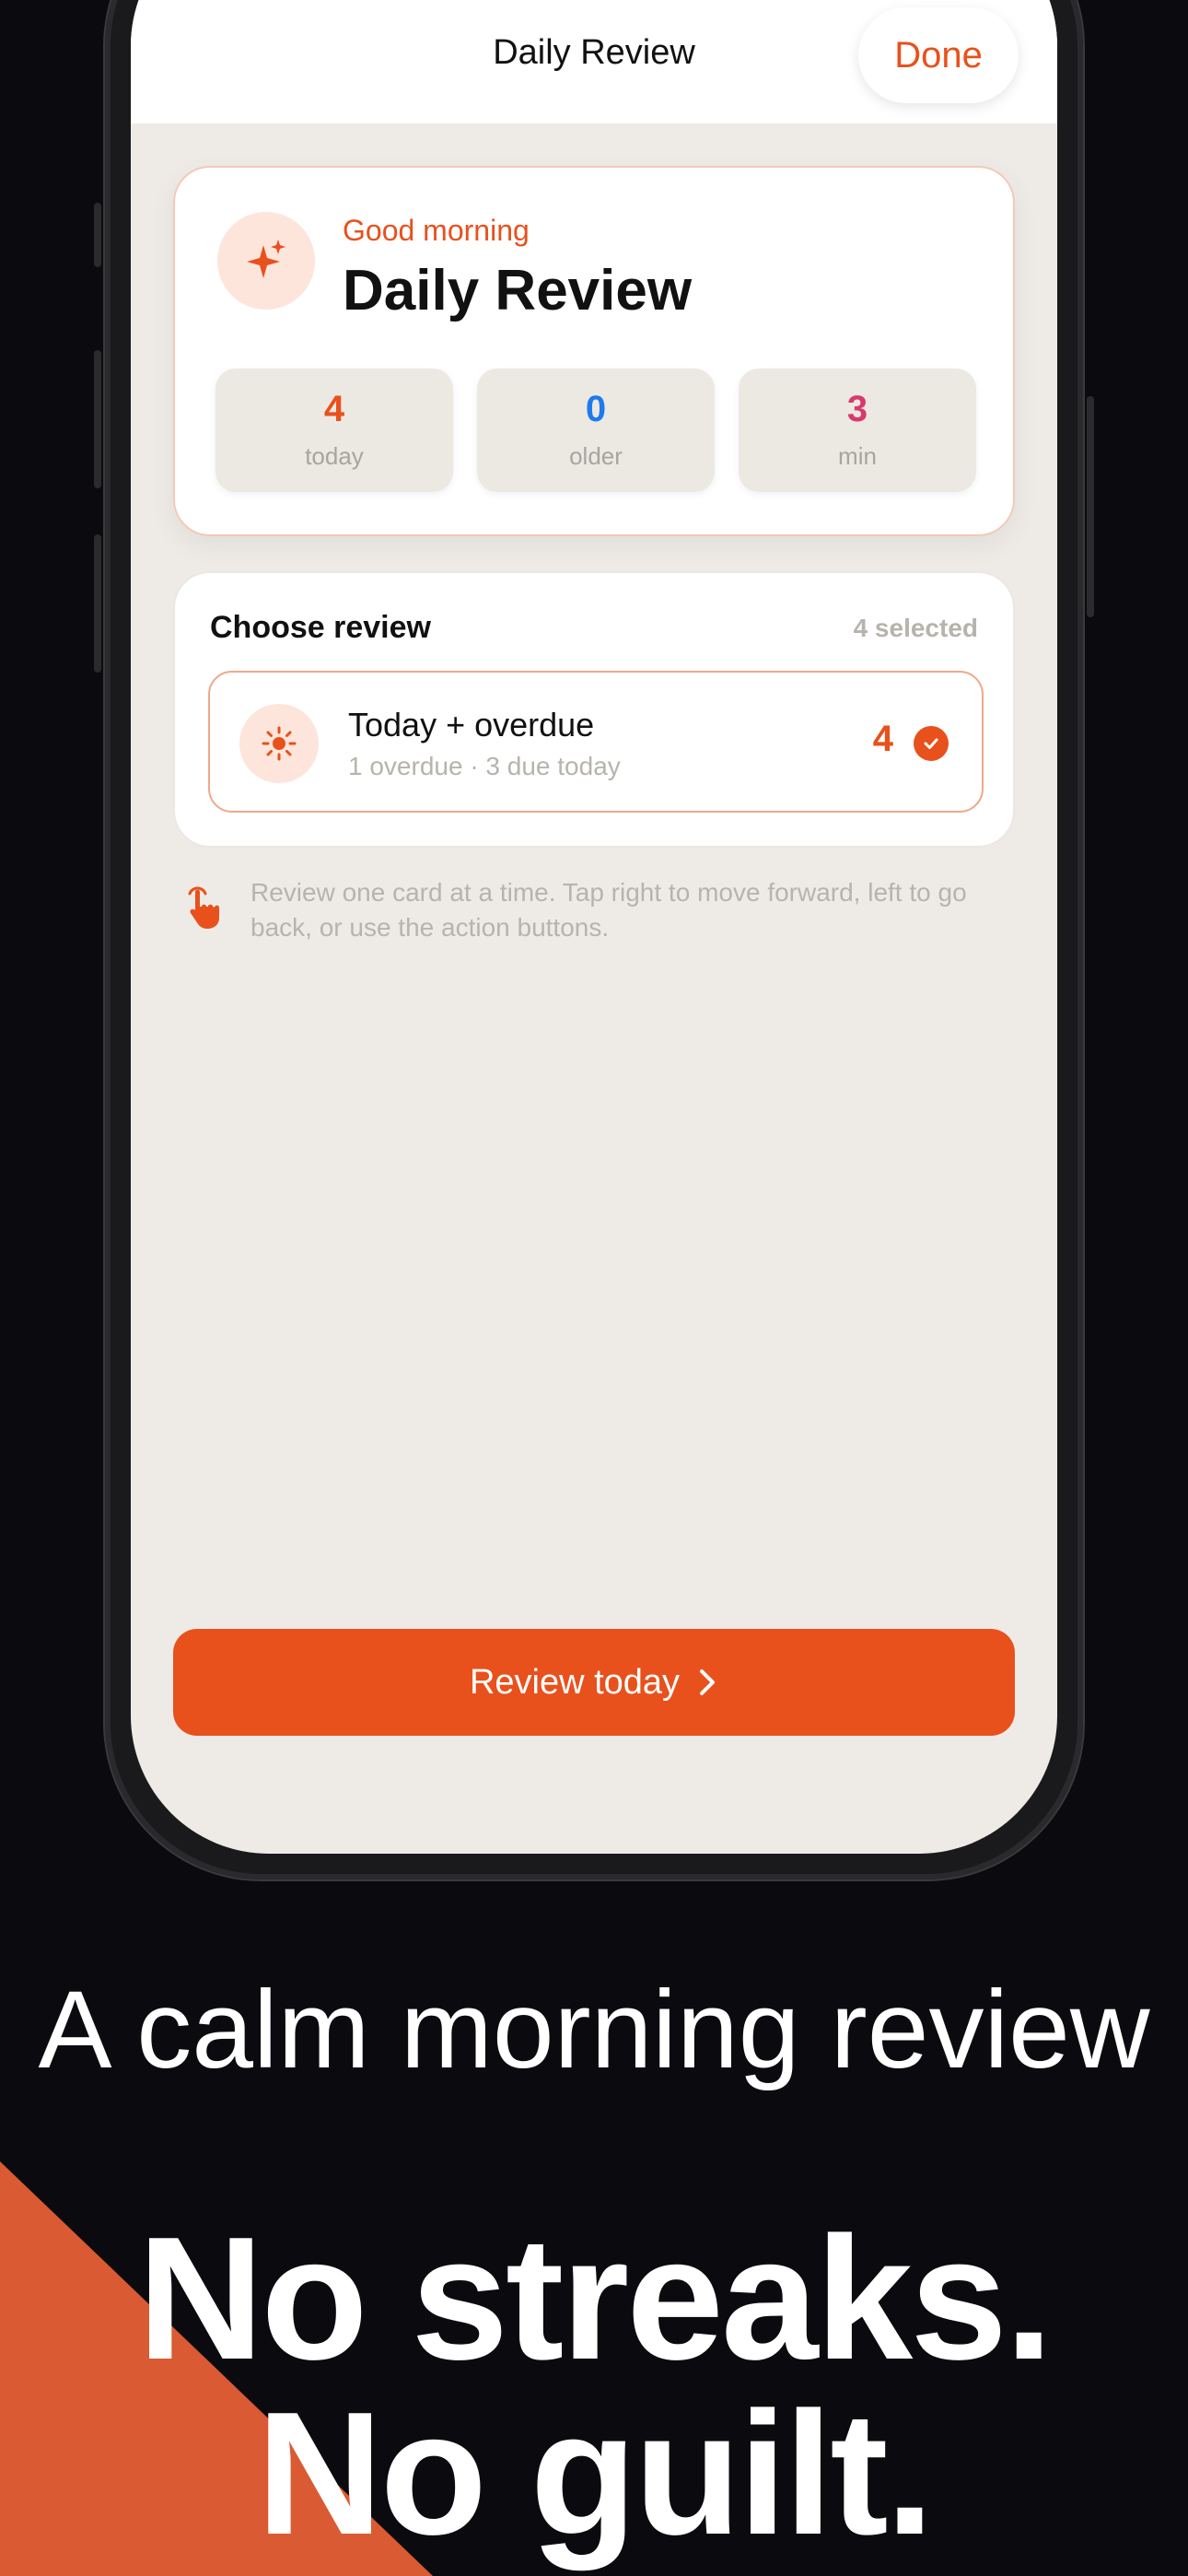 This screenshot has width=1188, height=2576. Describe the element at coordinates (708, 1682) in the screenshot. I see `chevron-right-icon` at that location.